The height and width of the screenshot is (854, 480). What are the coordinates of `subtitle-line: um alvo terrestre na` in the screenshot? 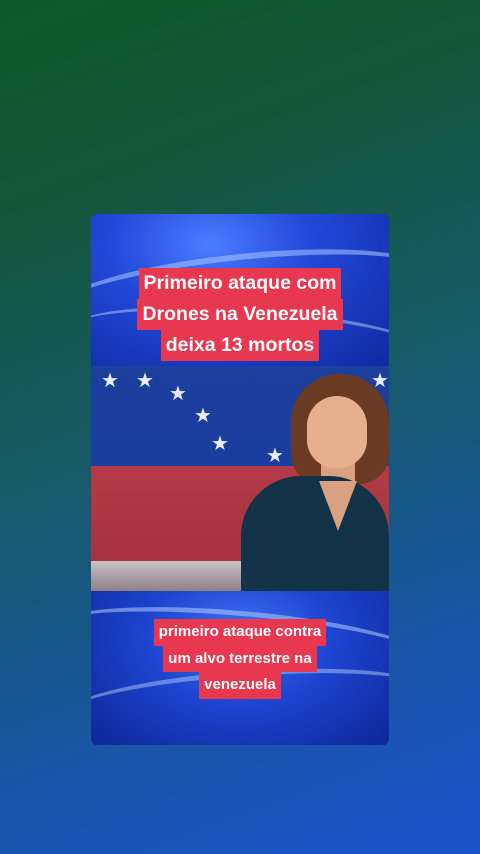 It's located at (240, 658).